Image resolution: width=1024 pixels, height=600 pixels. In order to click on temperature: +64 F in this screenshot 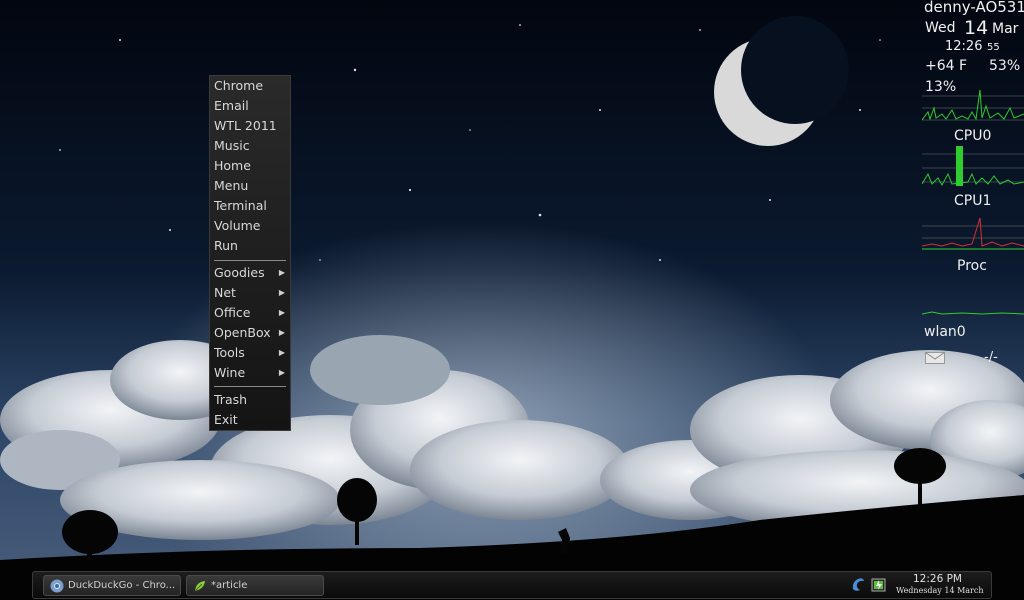, I will do `click(946, 66)`.